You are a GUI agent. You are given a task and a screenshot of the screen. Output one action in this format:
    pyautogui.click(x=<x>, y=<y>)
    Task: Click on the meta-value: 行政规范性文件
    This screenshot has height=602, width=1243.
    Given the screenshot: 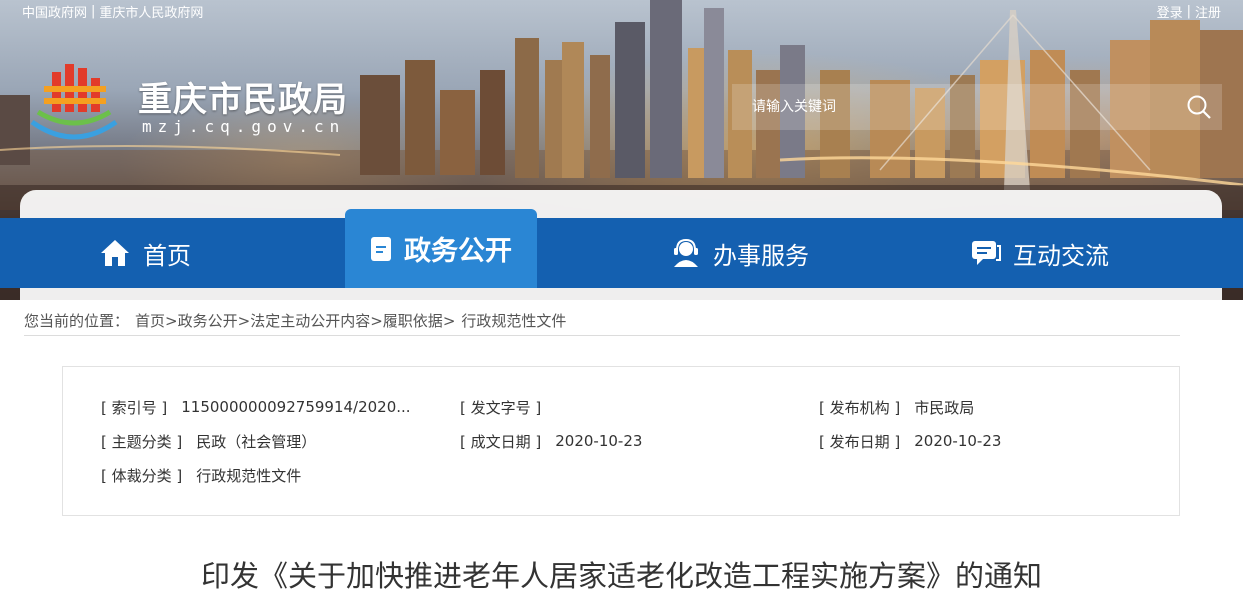 What is the action you would take?
    pyautogui.click(x=249, y=475)
    